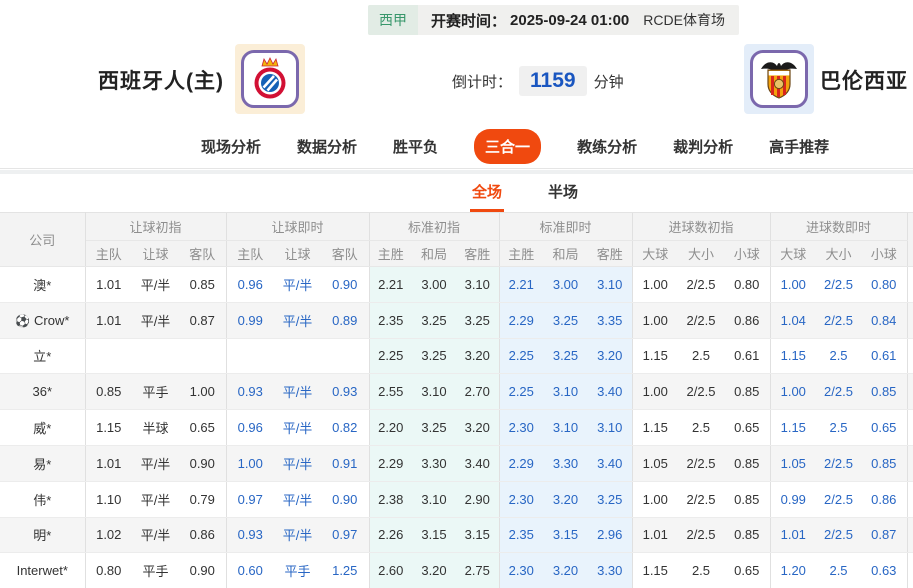 The width and height of the screenshot is (913, 588). Describe the element at coordinates (43, 239) in the screenshot. I see `company-column-header: 公司` at that location.